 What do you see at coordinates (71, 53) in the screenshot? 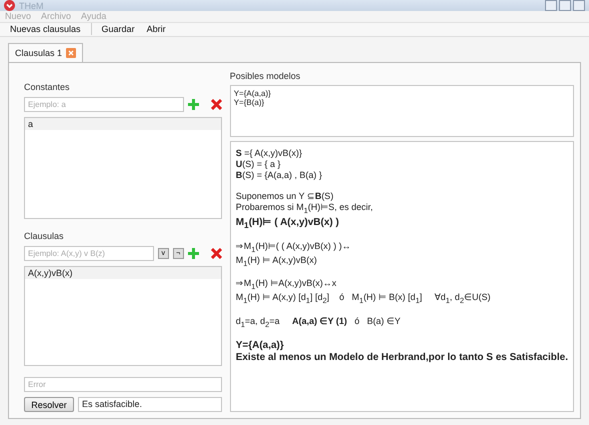
I see `close-icon` at bounding box center [71, 53].